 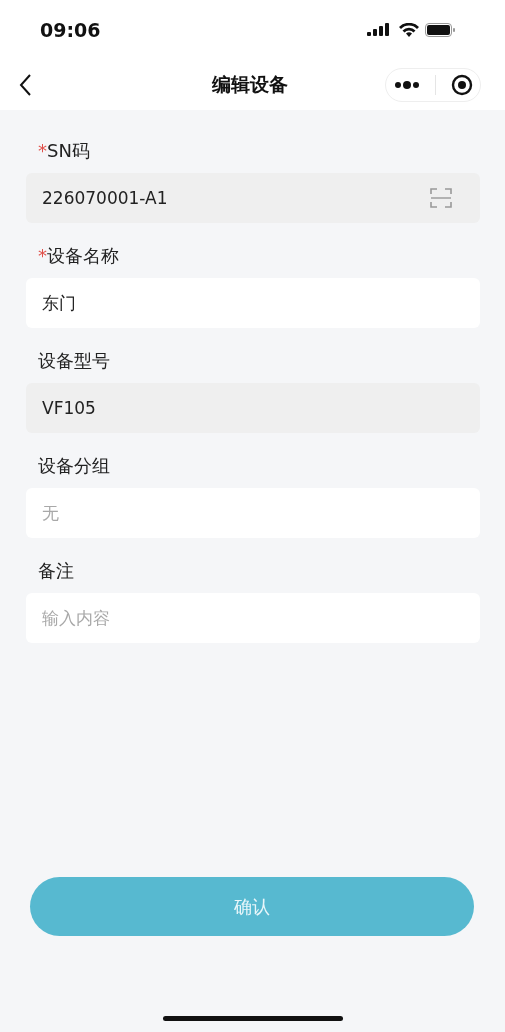 I want to click on close-icon, so click(x=461, y=85).